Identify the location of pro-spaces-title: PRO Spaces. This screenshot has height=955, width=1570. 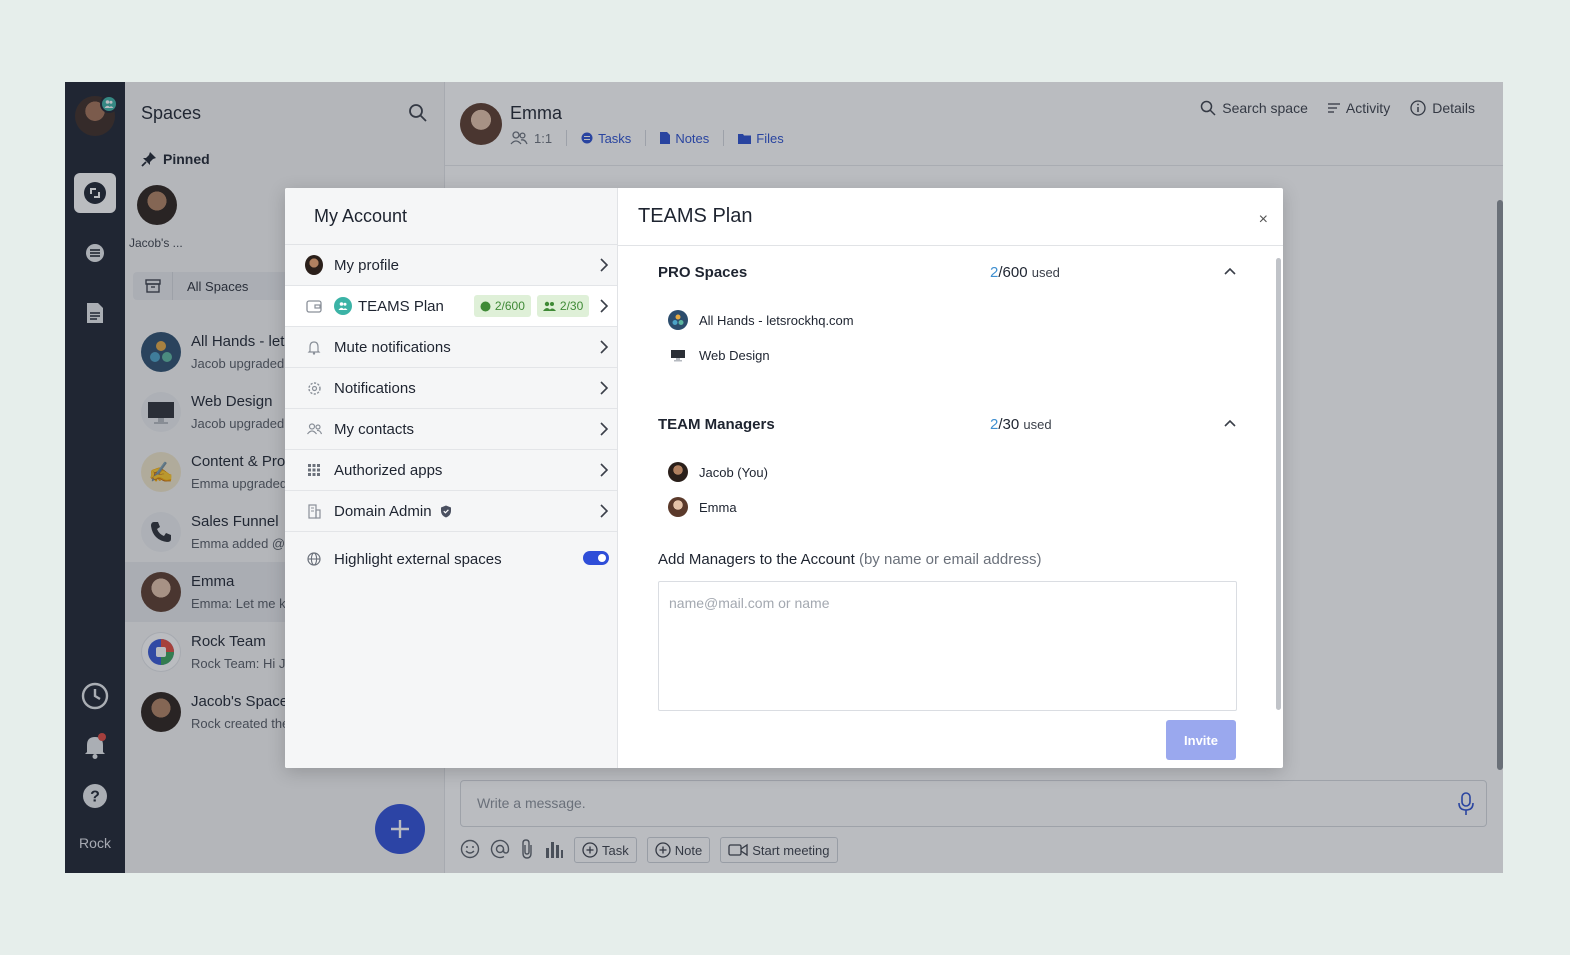
(703, 272).